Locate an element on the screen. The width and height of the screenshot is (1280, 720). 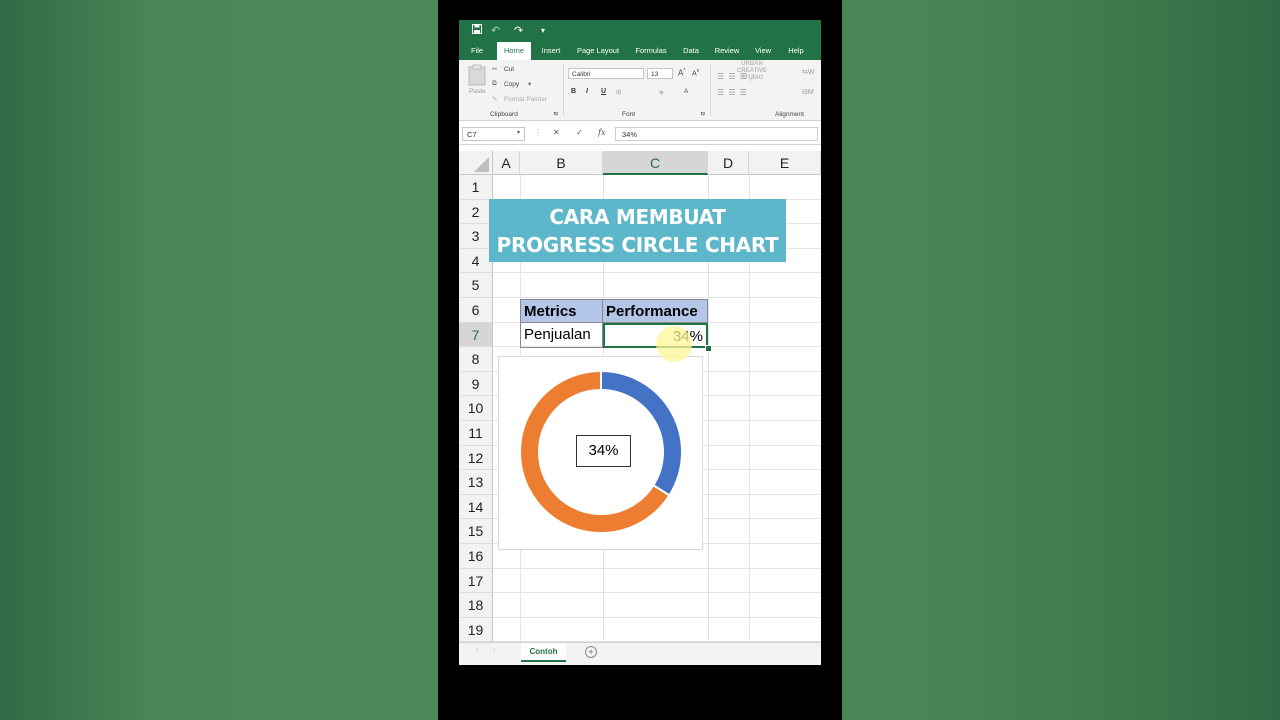
decrease-font-icon: Av is located at coordinates (695, 72).